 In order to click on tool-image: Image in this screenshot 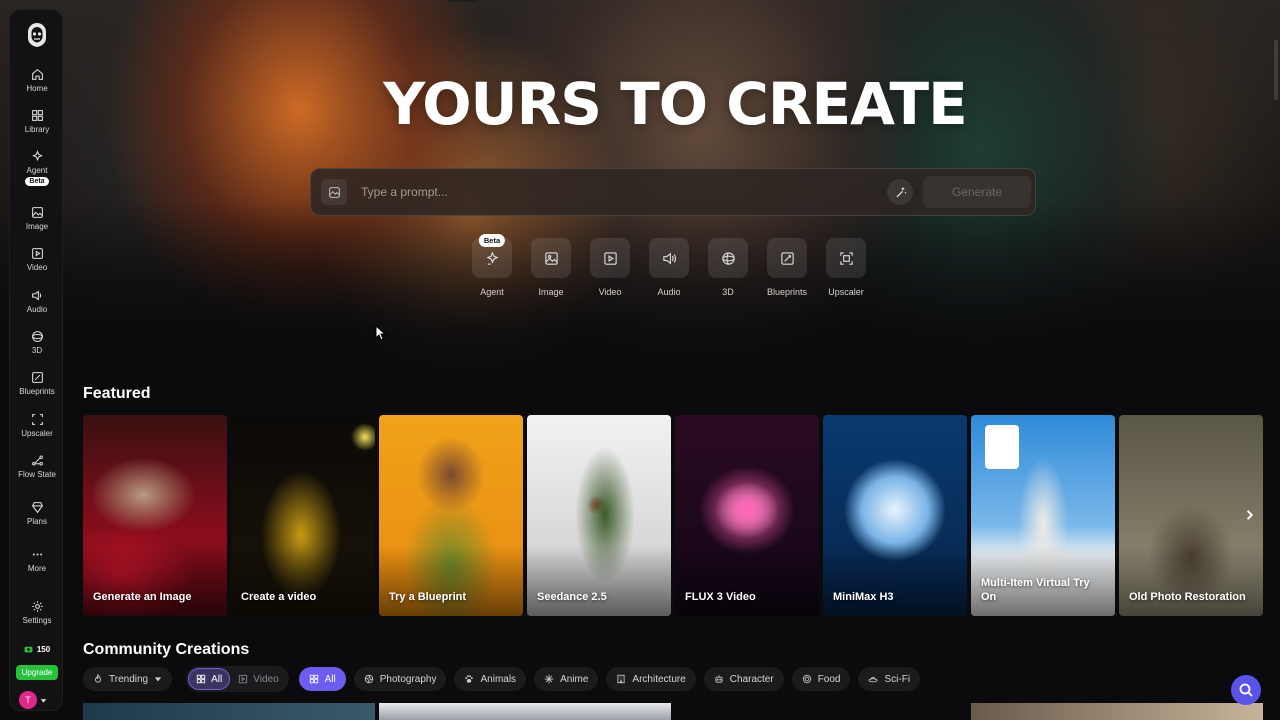, I will do `click(551, 267)`.